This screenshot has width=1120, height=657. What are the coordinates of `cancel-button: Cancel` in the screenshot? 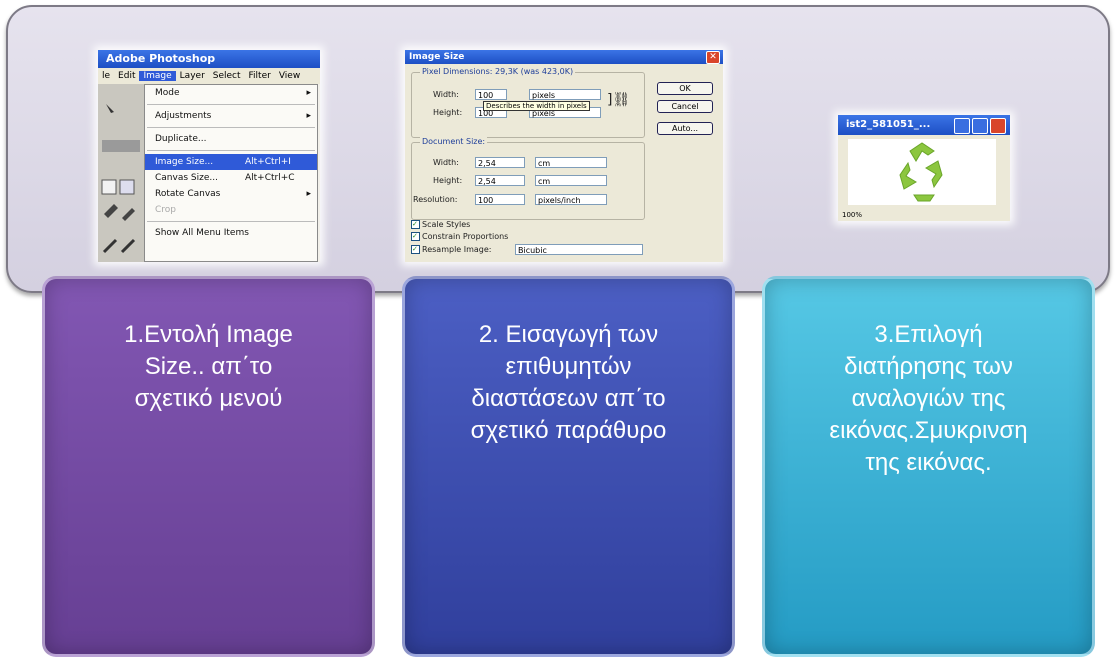 It's located at (685, 106).